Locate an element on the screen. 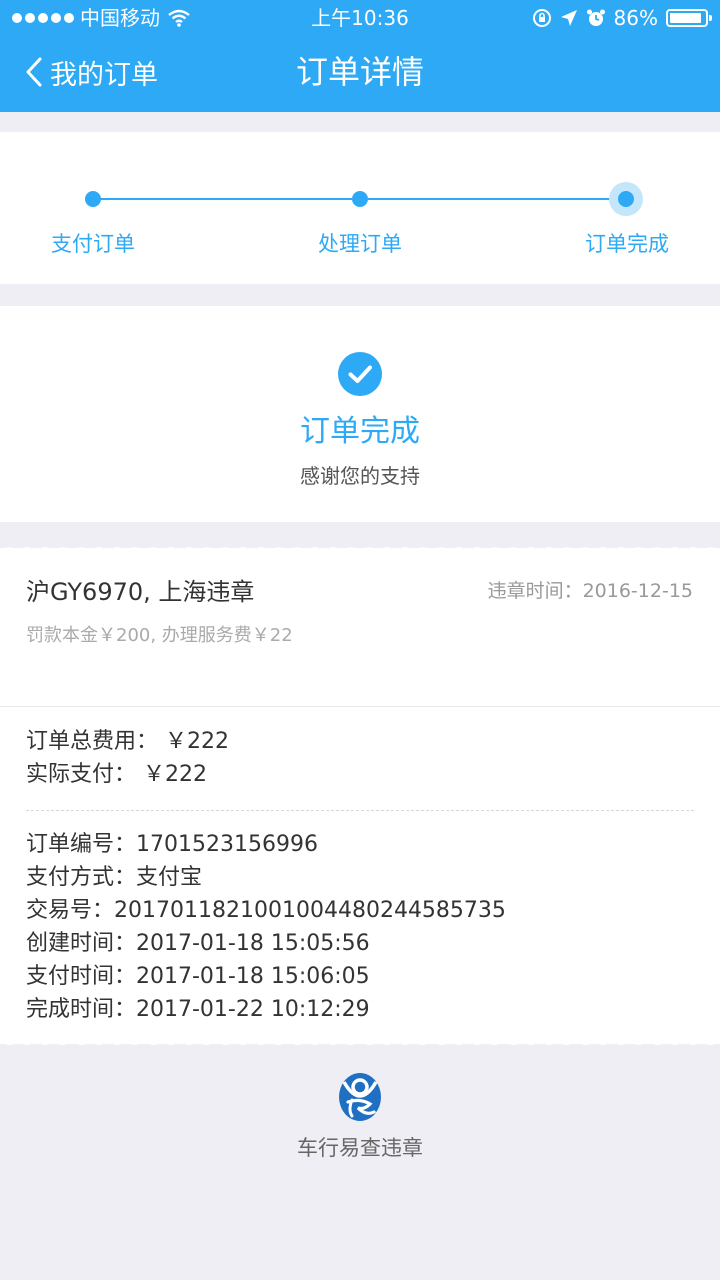 The image size is (720, 1280). step-label-complete: 订单完成 is located at coordinates (627, 244).